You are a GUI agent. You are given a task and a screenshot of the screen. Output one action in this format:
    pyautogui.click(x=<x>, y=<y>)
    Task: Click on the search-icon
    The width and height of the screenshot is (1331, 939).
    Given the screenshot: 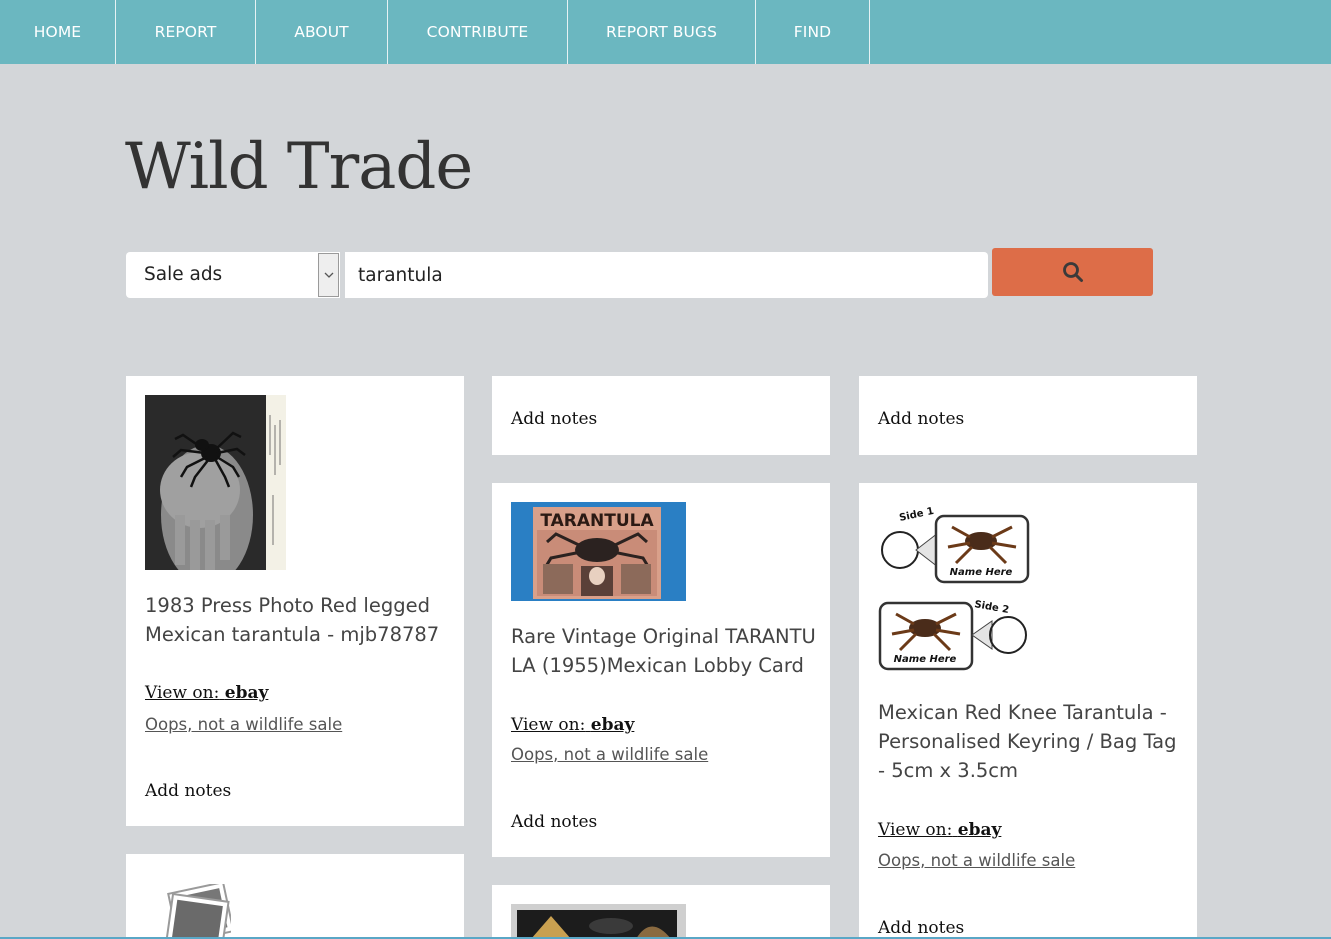 What is the action you would take?
    pyautogui.click(x=1072, y=272)
    